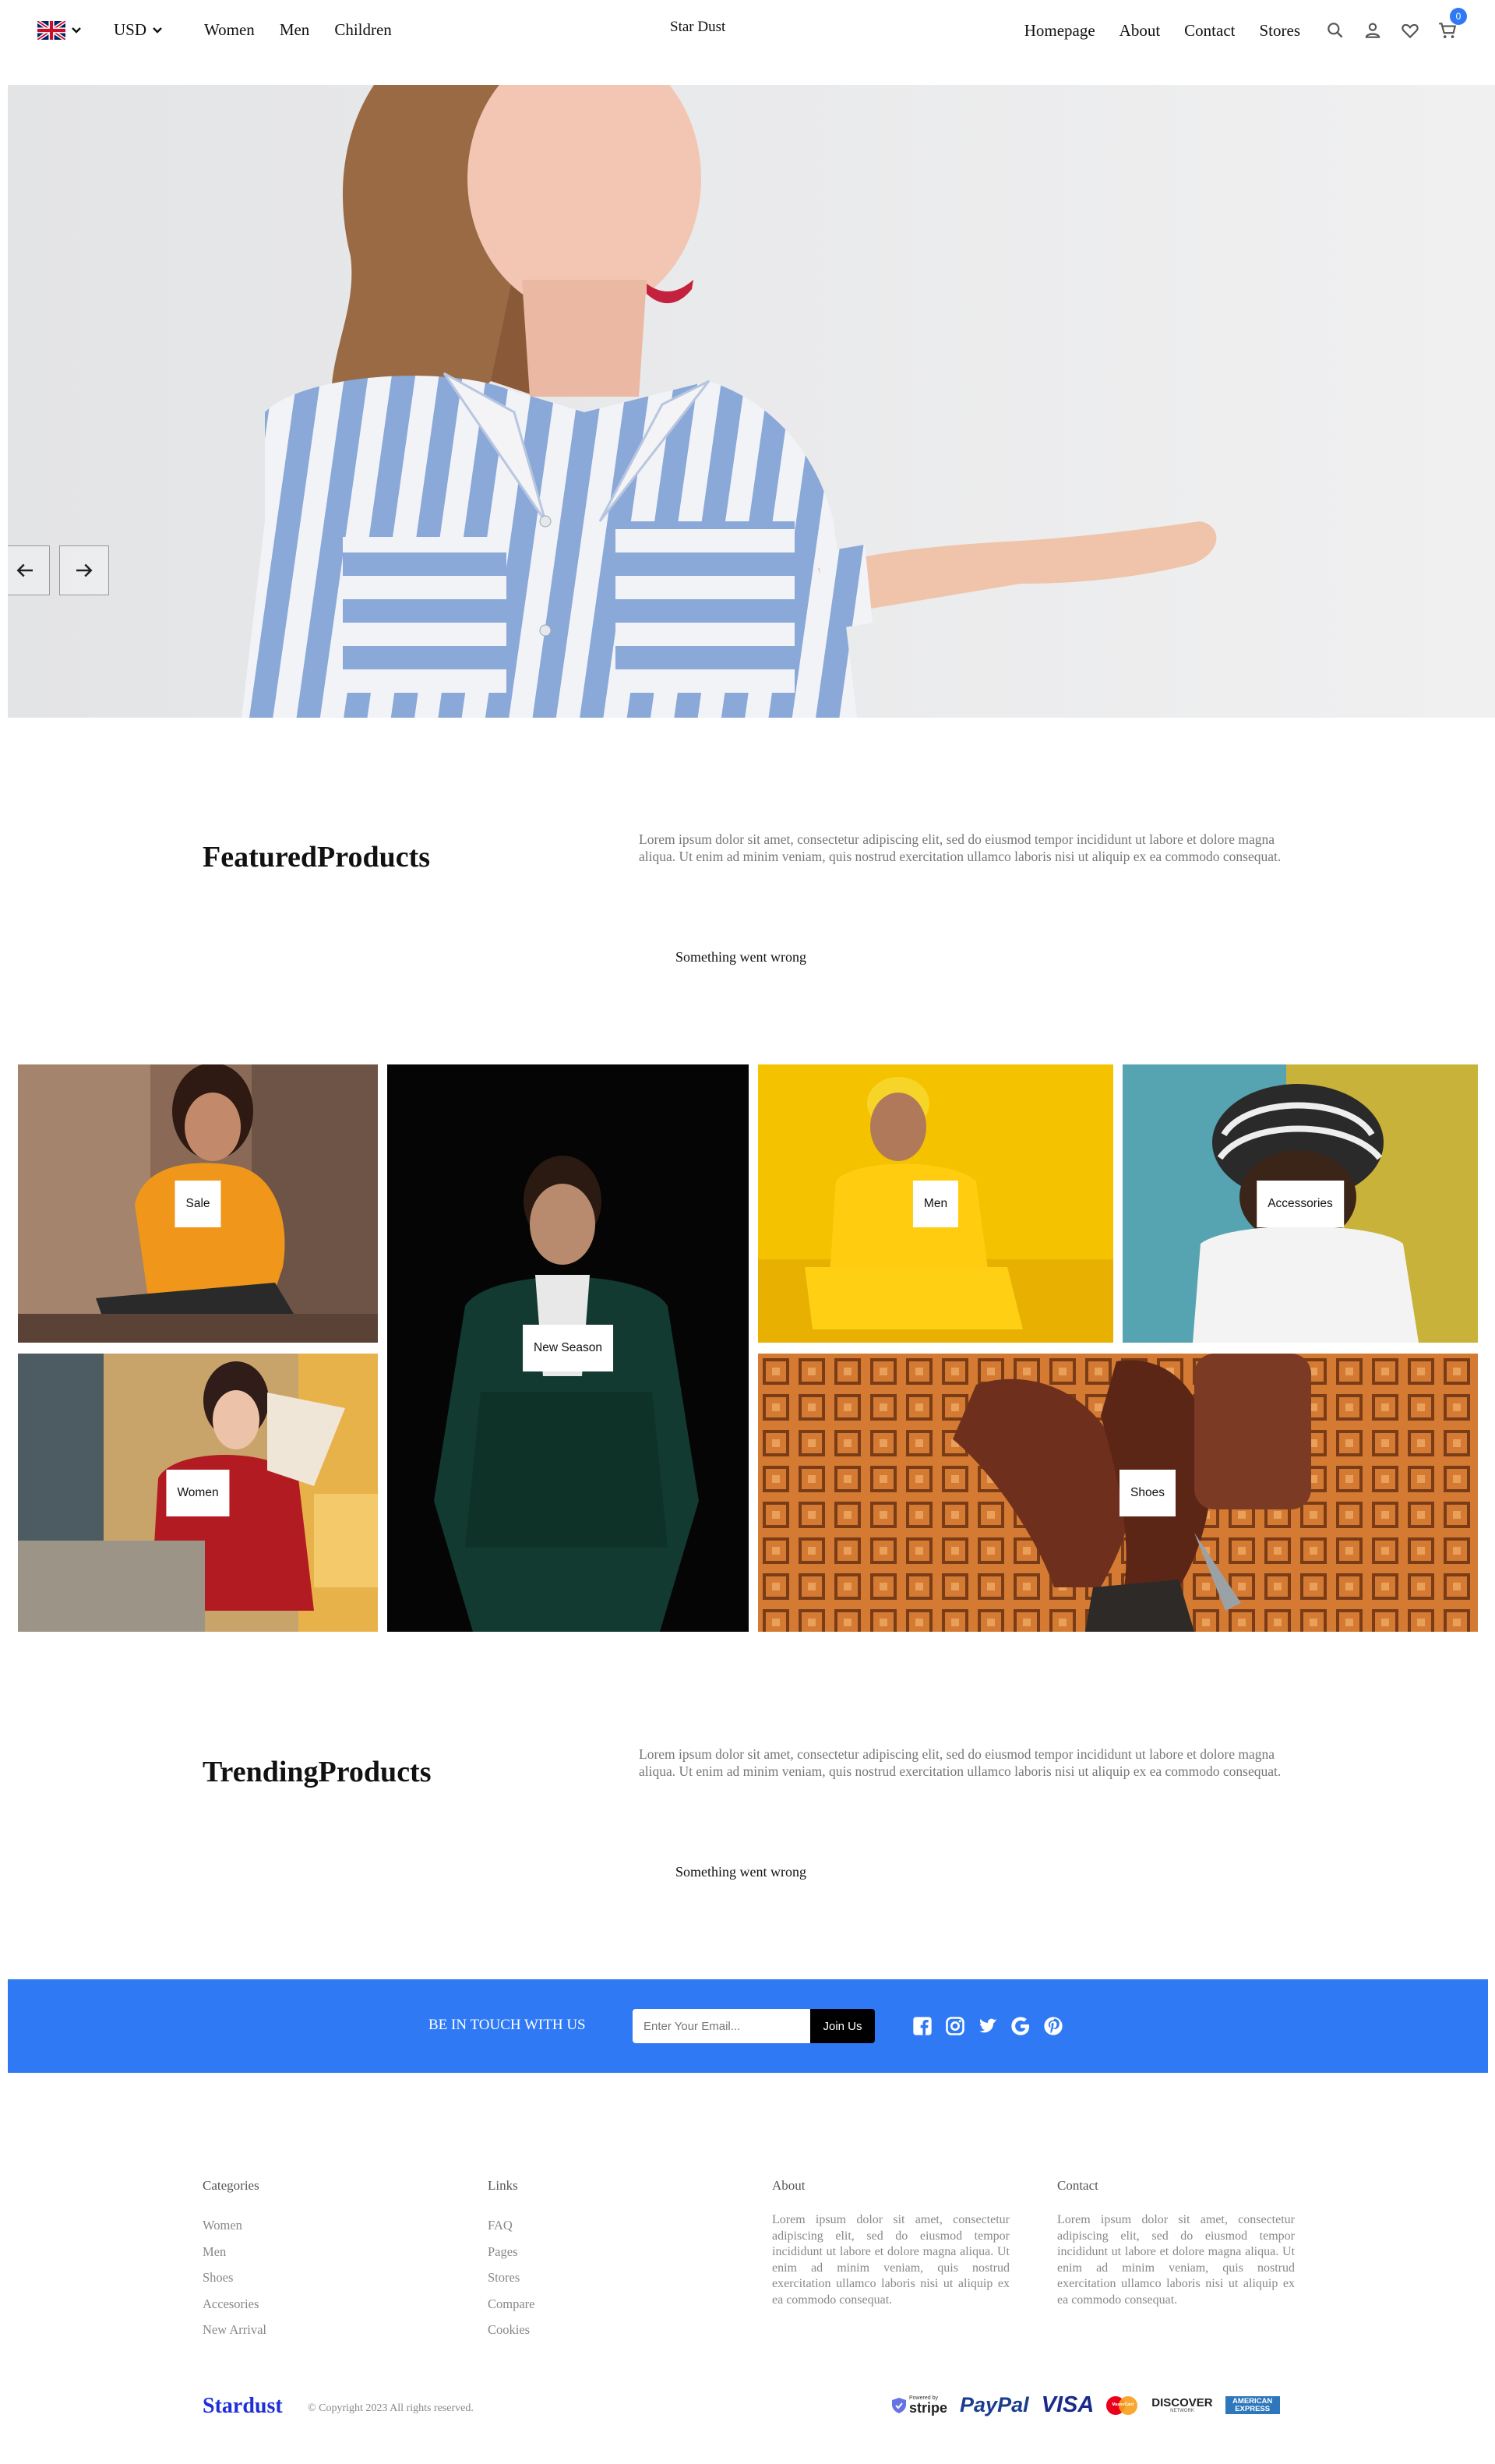 This screenshot has width=1495, height=2464. I want to click on category-label-women: Women, so click(198, 1492).